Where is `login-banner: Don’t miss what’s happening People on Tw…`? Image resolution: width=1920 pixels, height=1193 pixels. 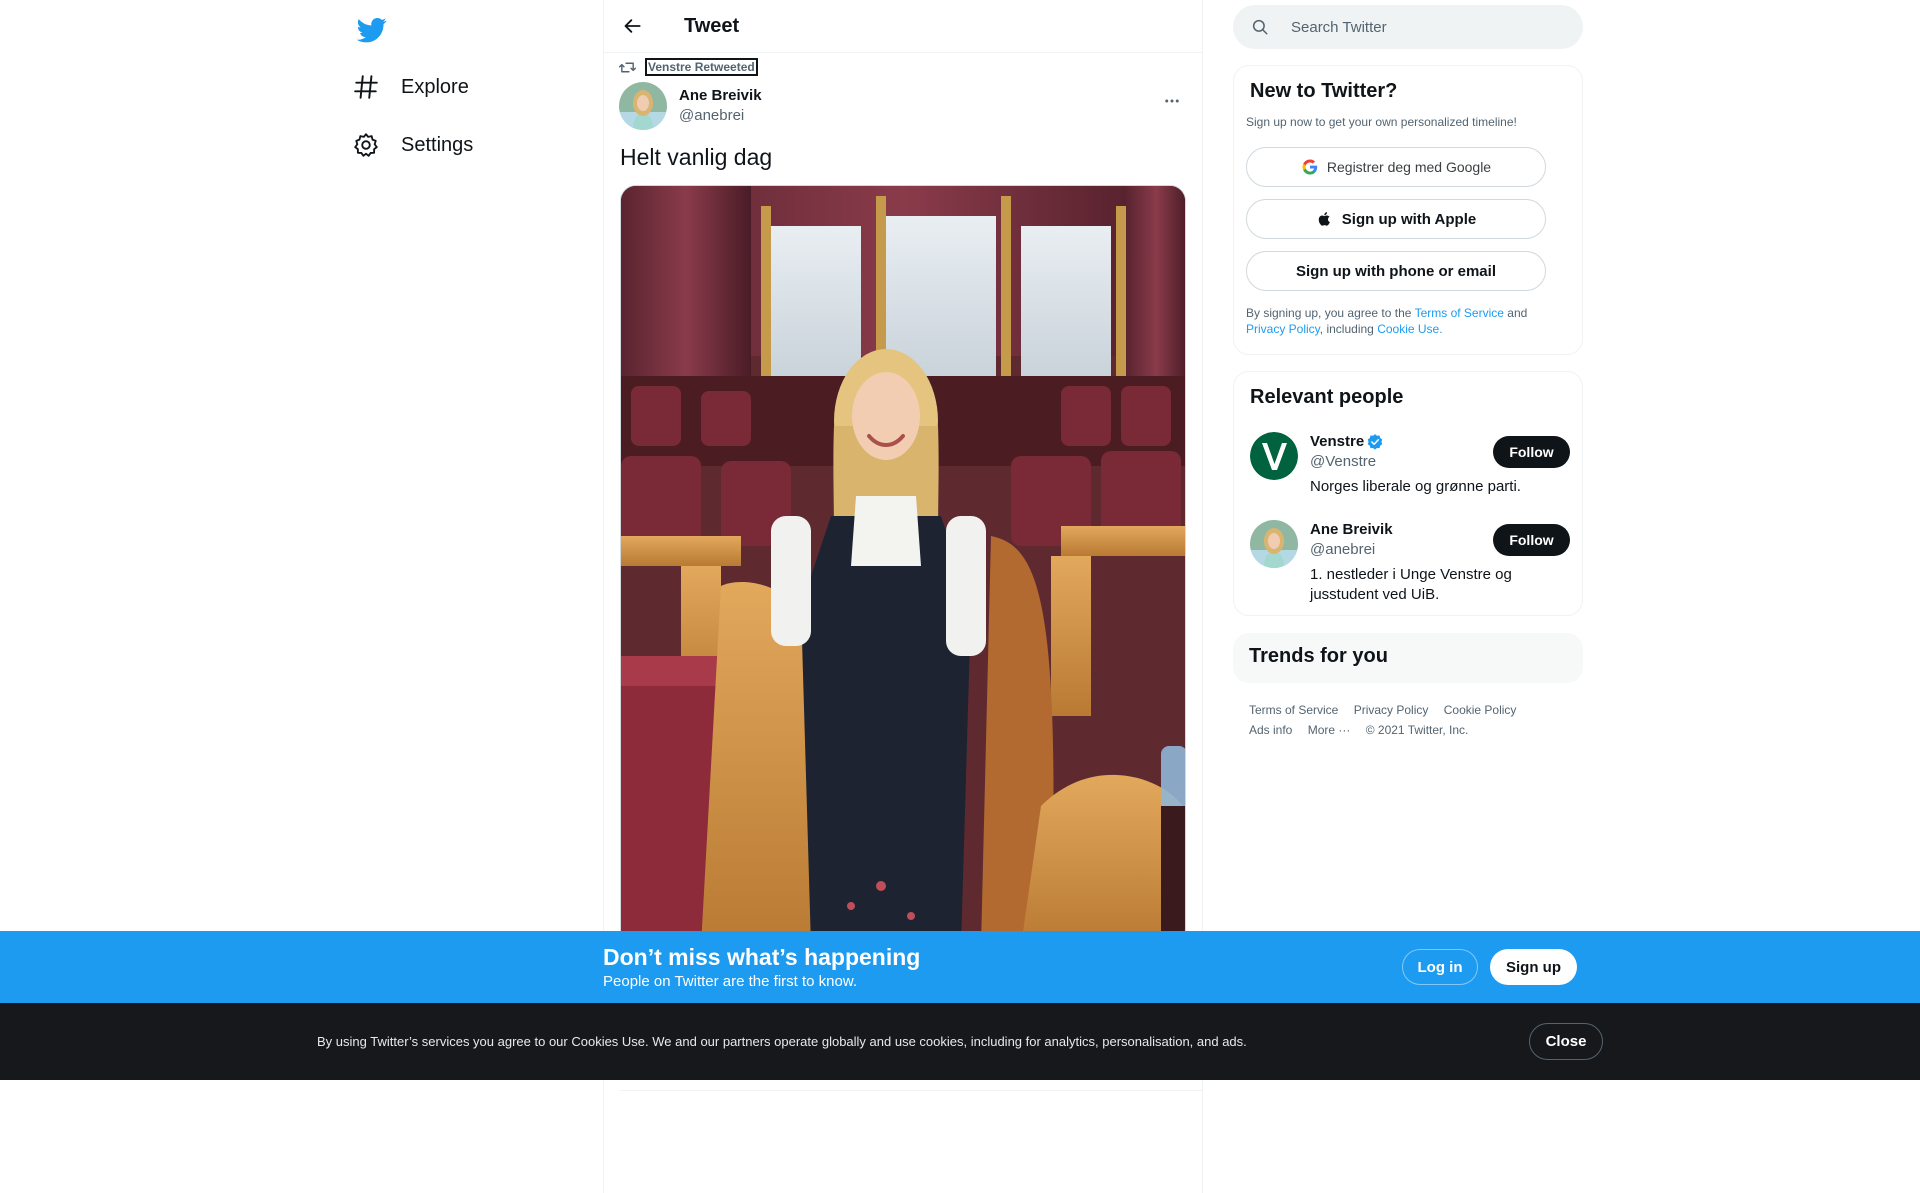 login-banner: Don’t miss what’s happening People on Tw… is located at coordinates (960, 967).